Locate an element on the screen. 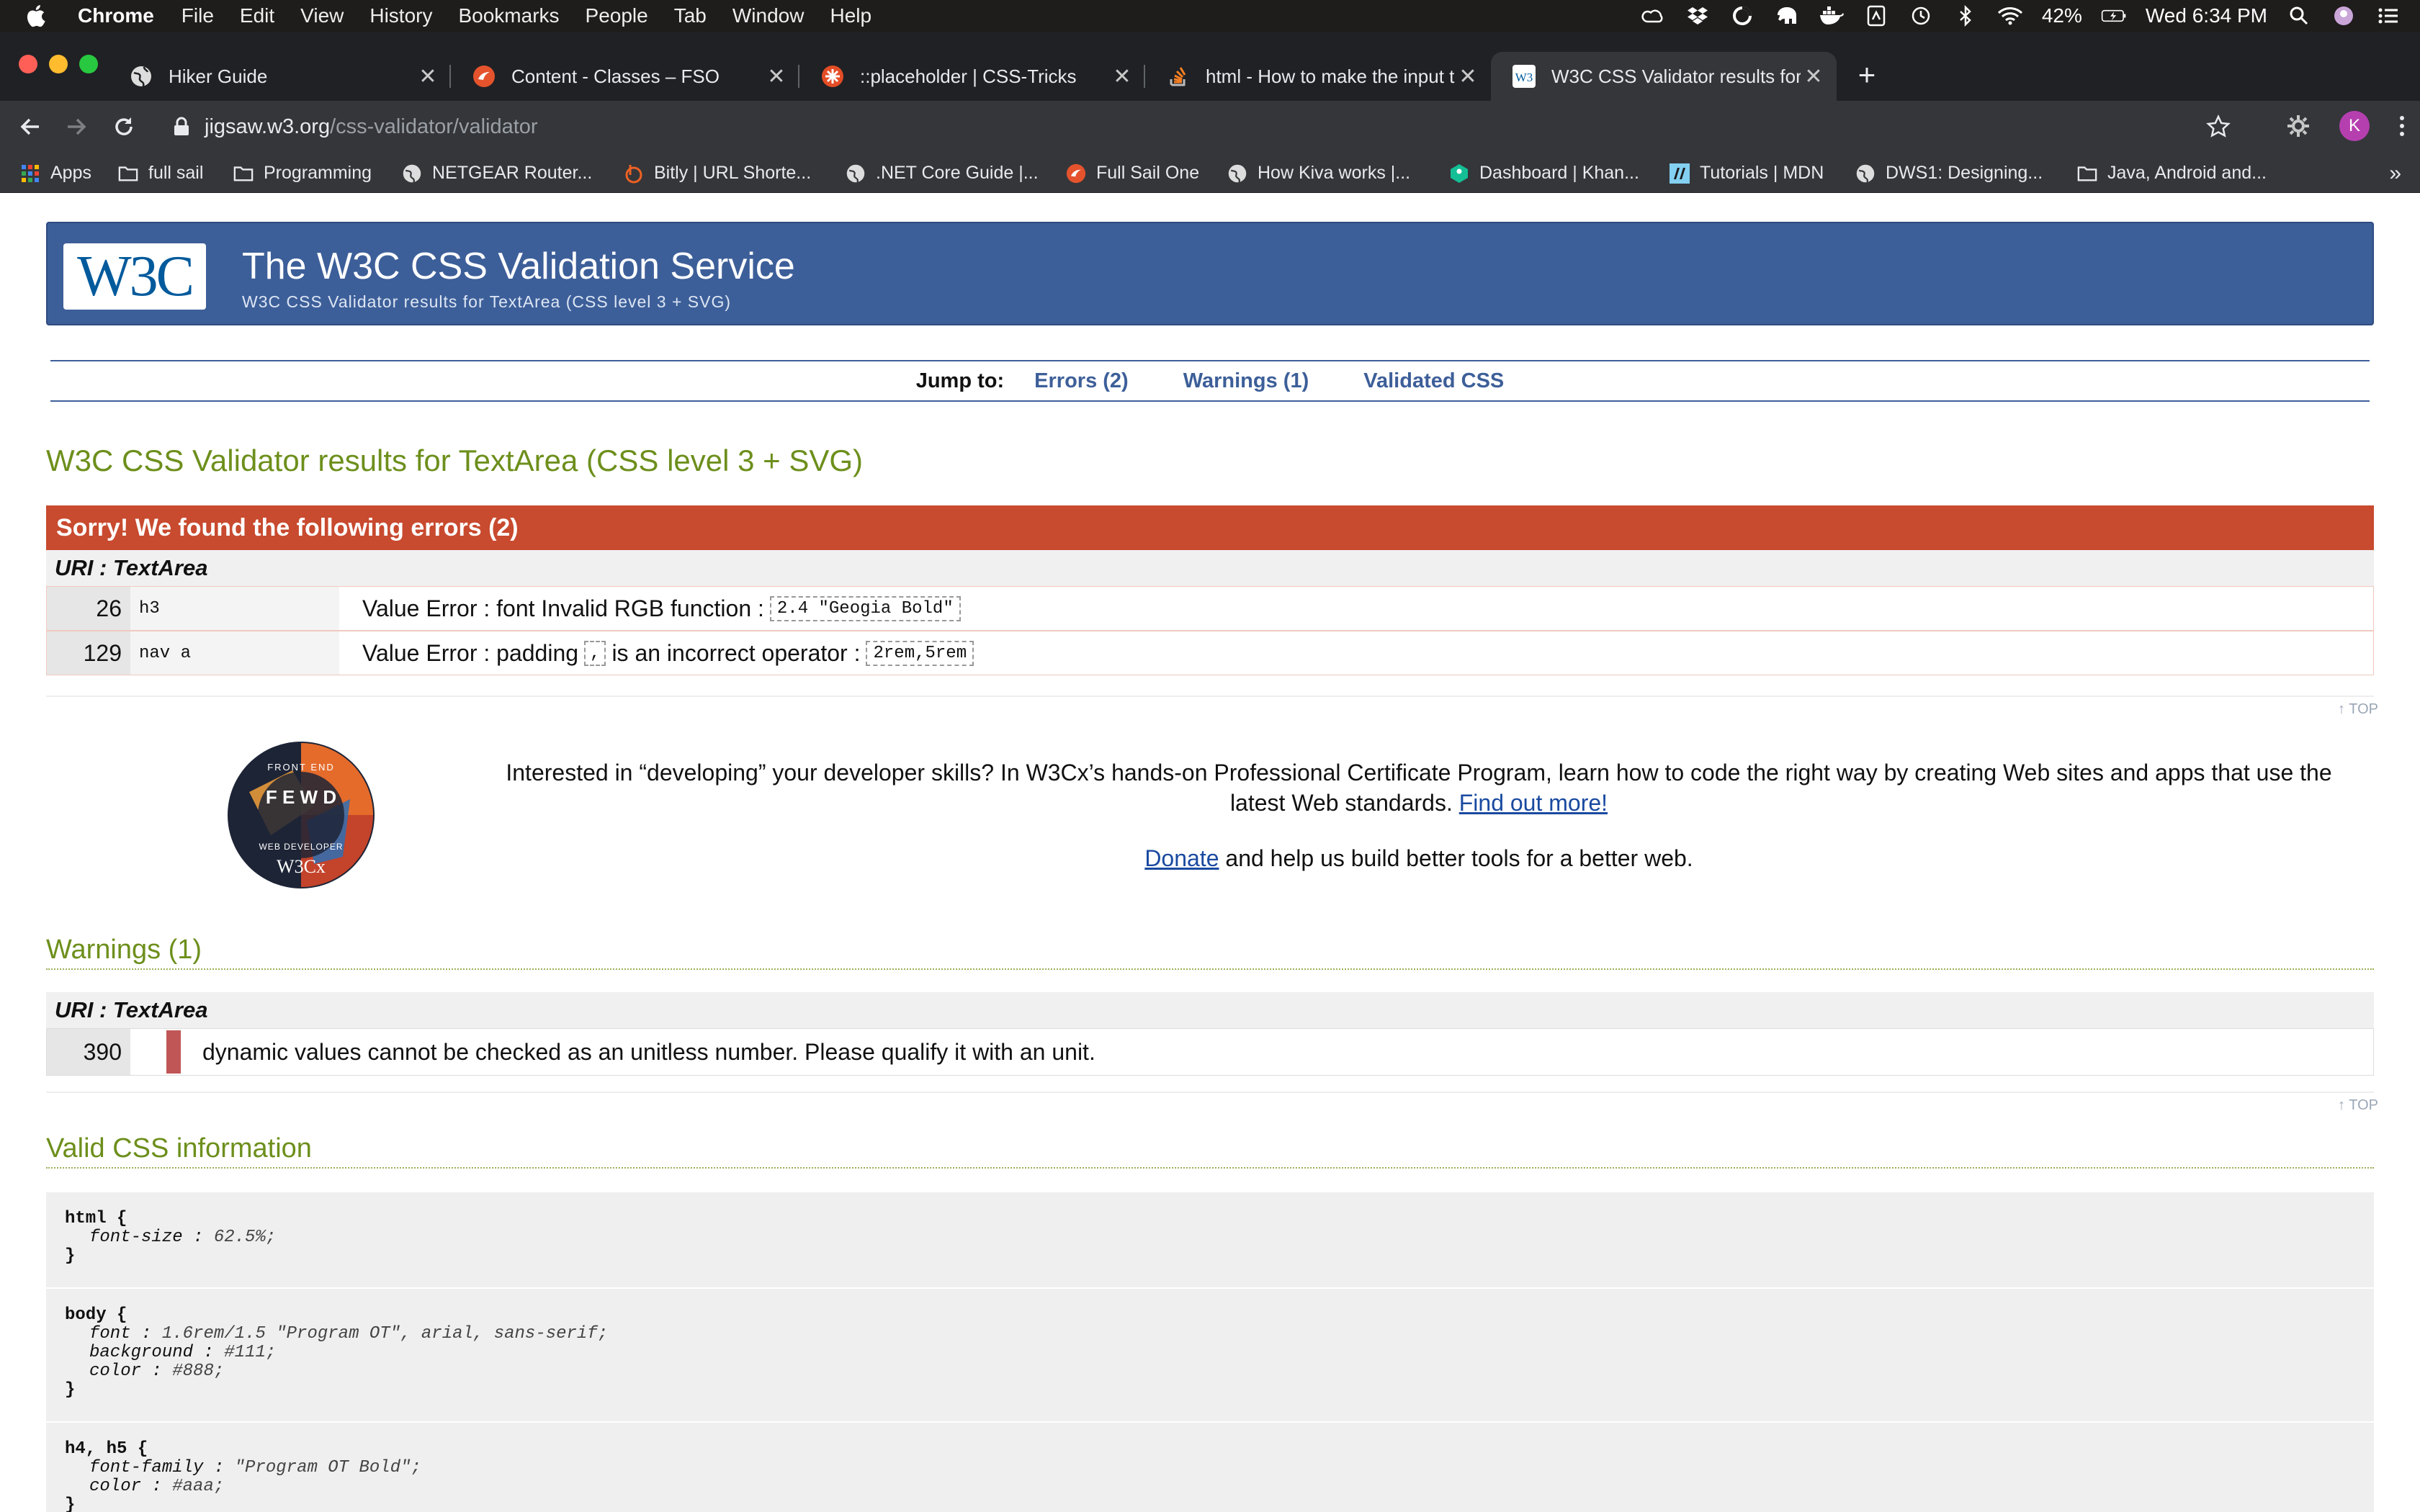 The height and width of the screenshot is (1512, 2420). menu-app-chrome: Chrome is located at coordinates (116, 15).